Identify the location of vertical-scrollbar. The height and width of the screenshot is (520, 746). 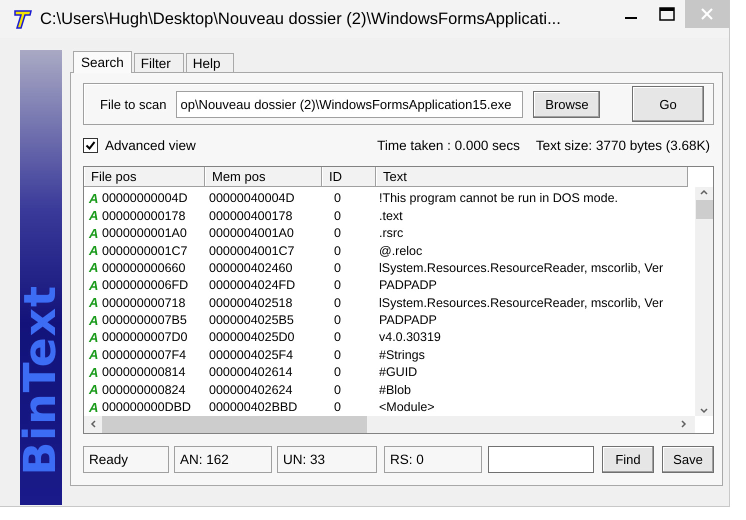
(704, 301).